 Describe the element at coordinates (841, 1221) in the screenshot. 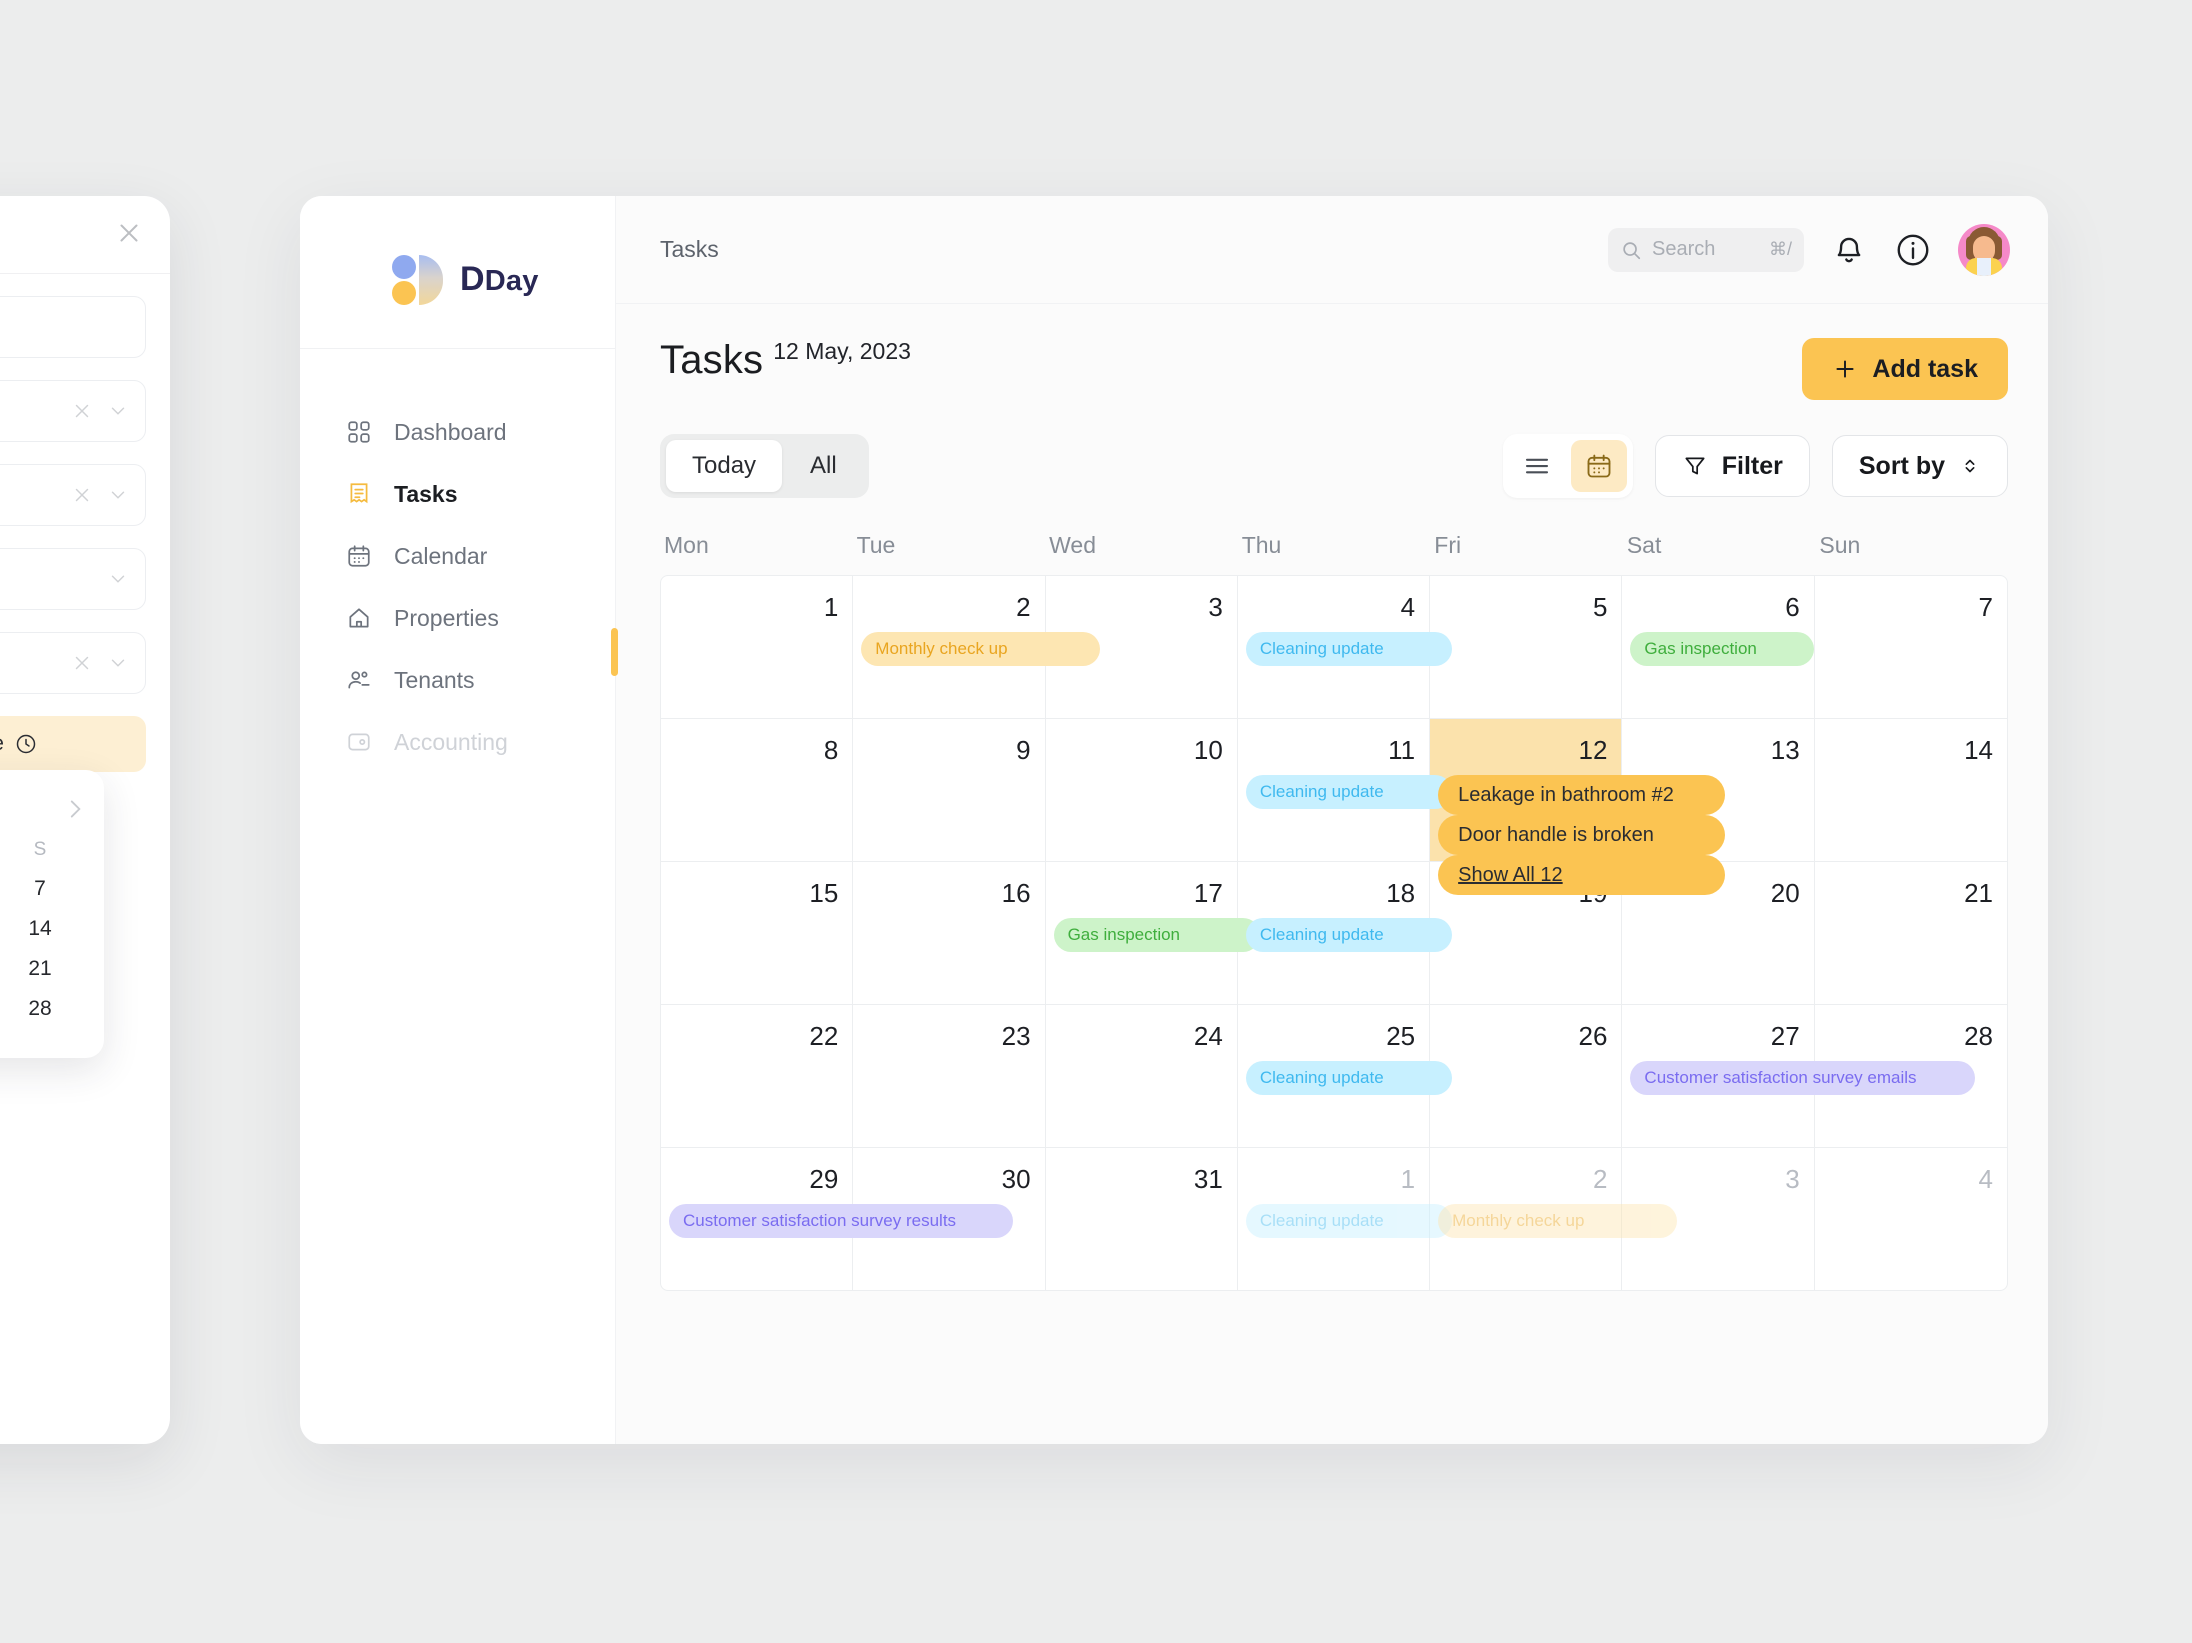

I see `calendar-event-pill: Customer satisfaction survey results` at that location.